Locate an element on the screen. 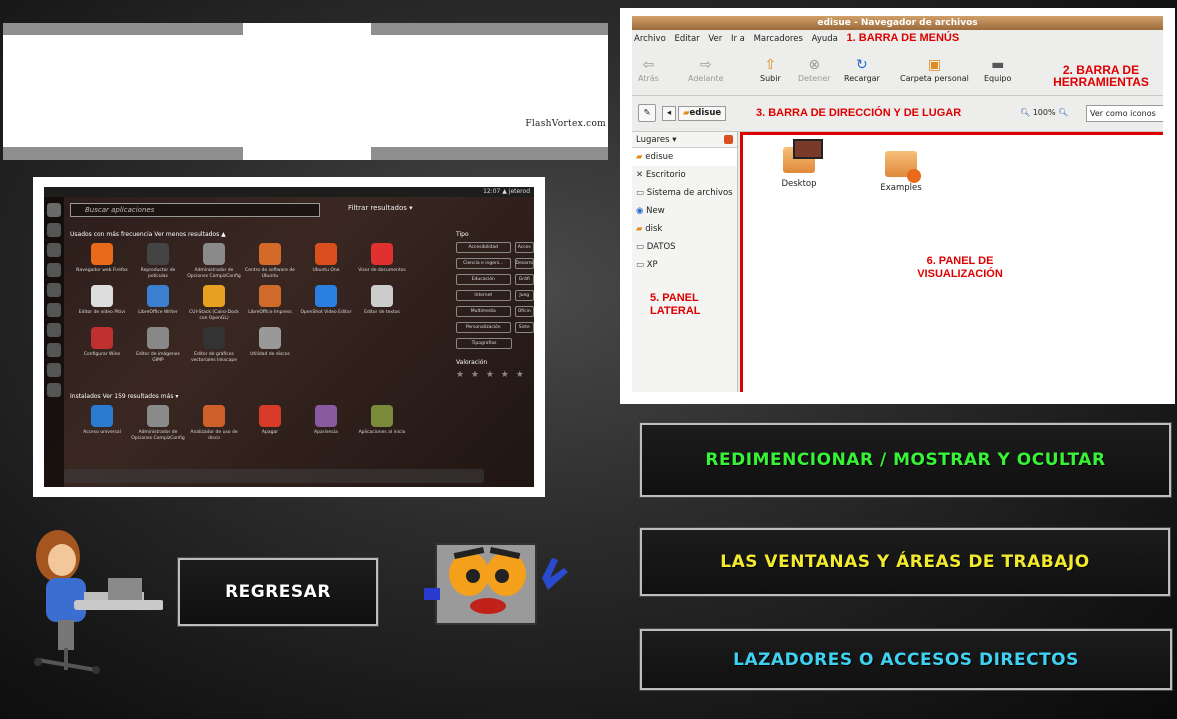 The width and height of the screenshot is (1177, 719). computer-icon: ▬ is located at coordinates (998, 65).